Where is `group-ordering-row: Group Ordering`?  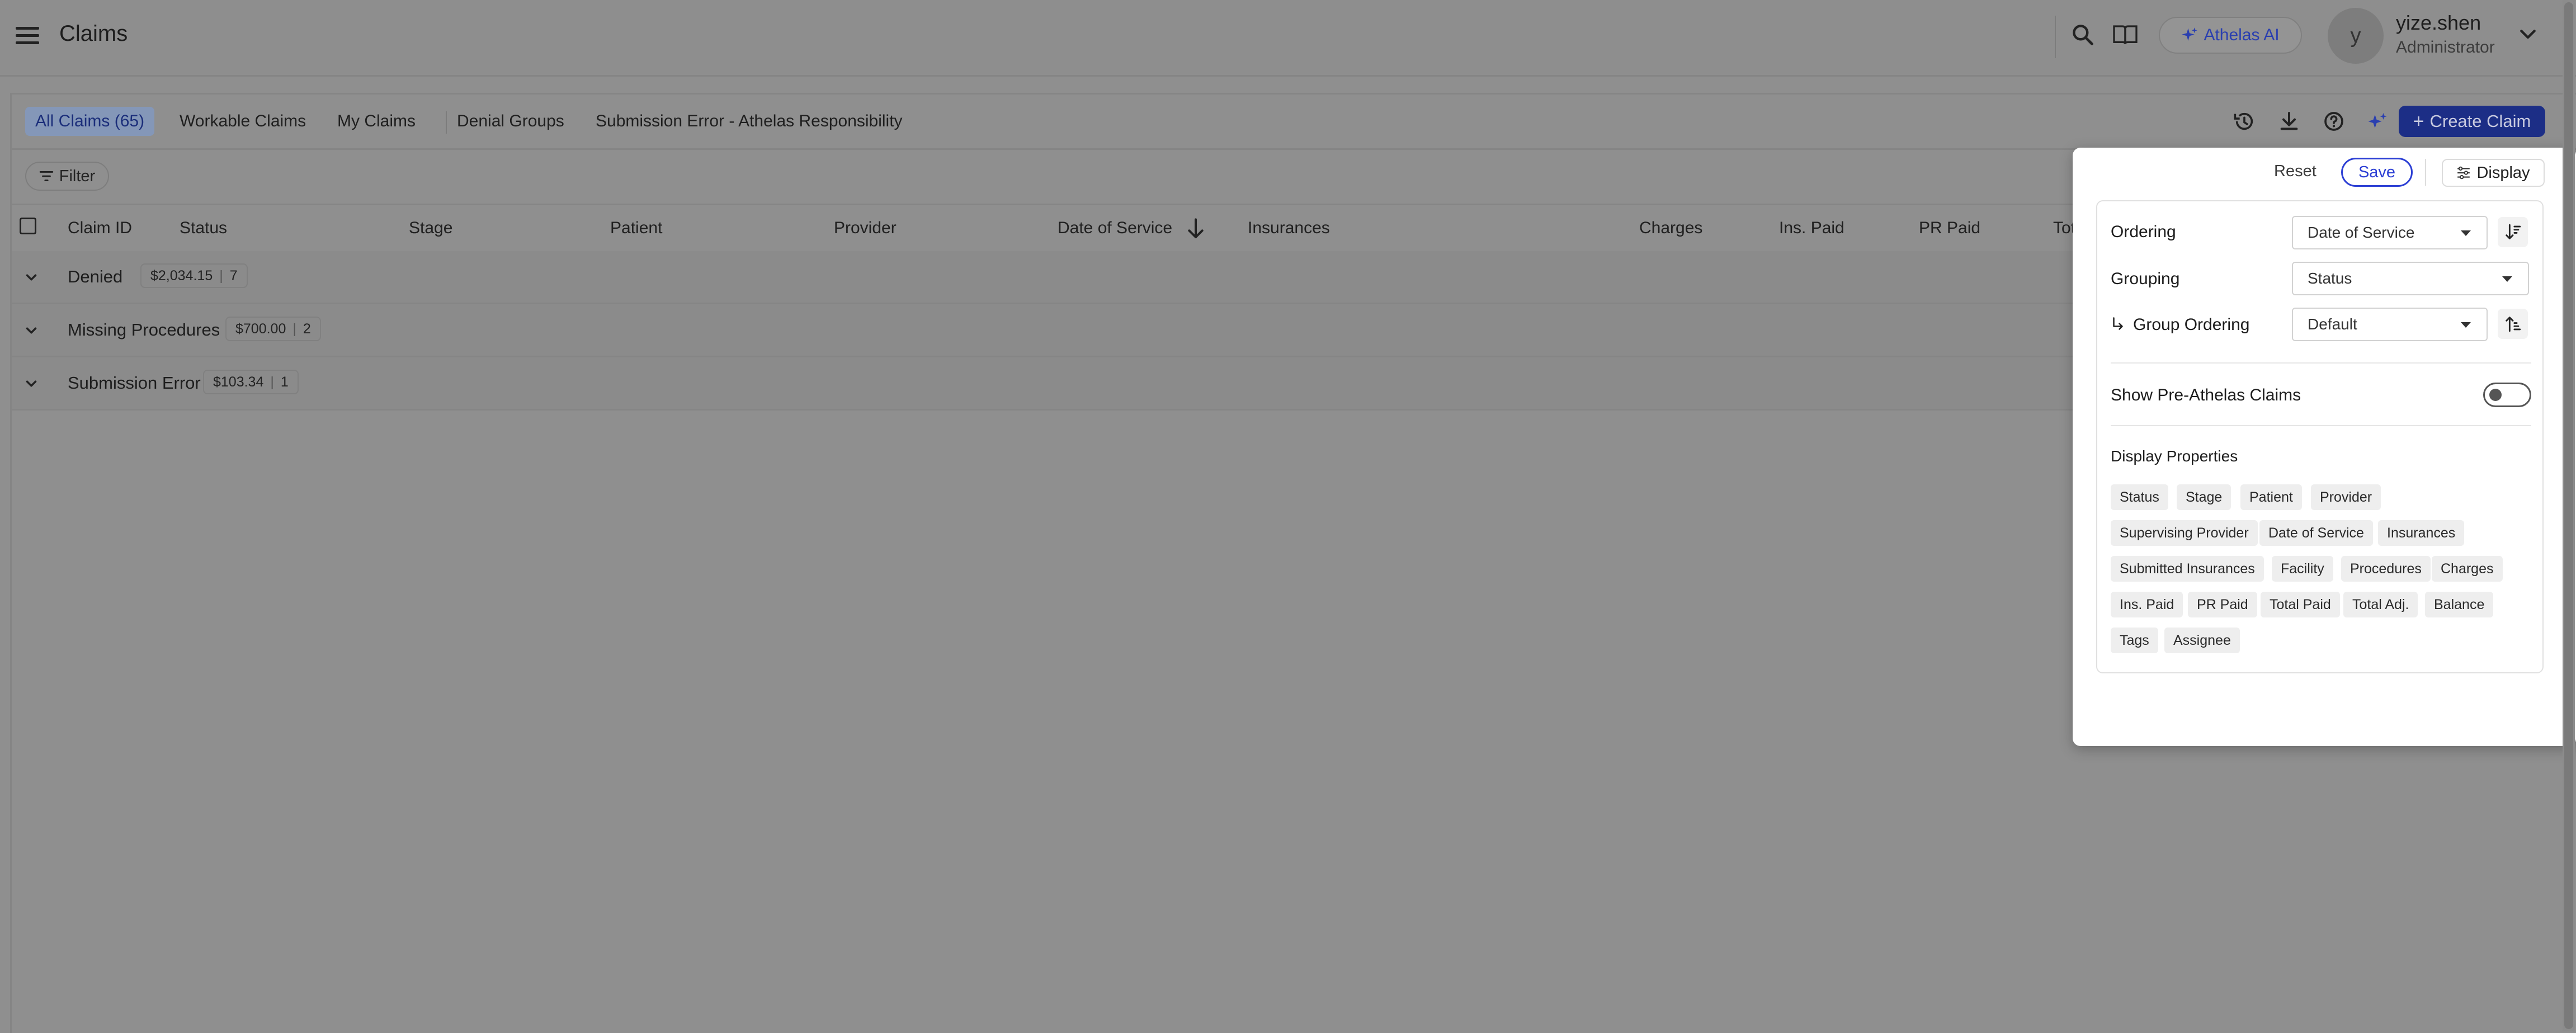 group-ordering-row: Group Ordering is located at coordinates (2180, 324).